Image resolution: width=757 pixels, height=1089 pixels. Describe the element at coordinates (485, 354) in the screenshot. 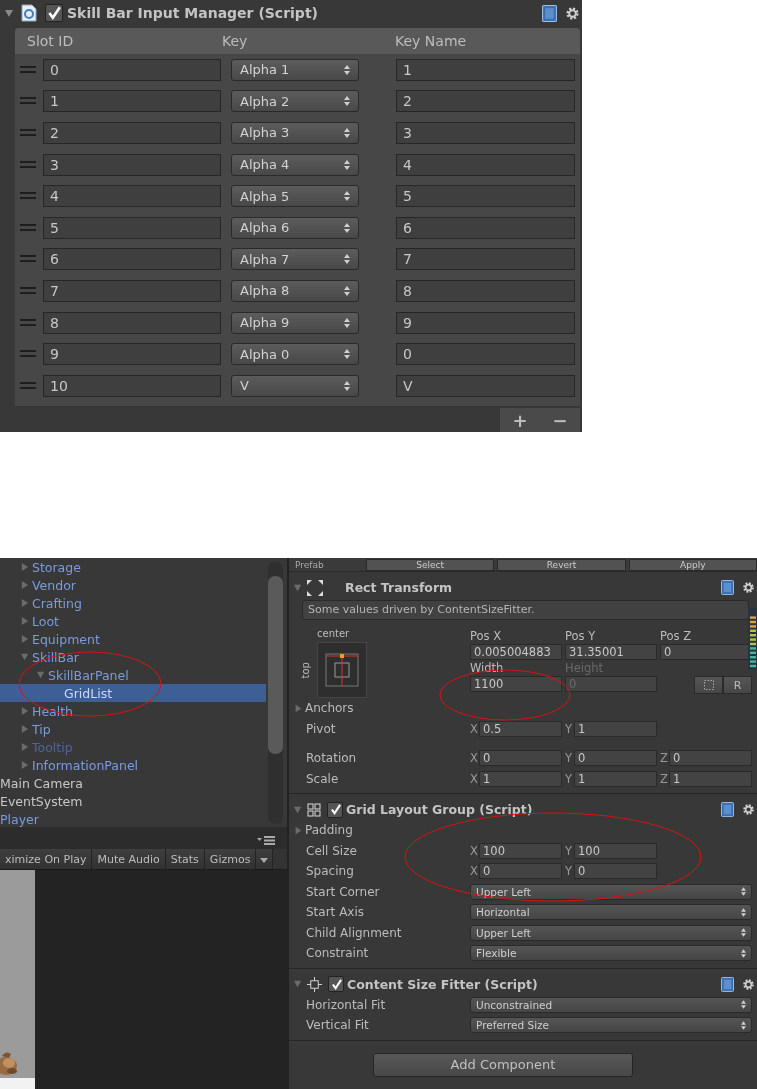

I see `key-name-field: 0` at that location.